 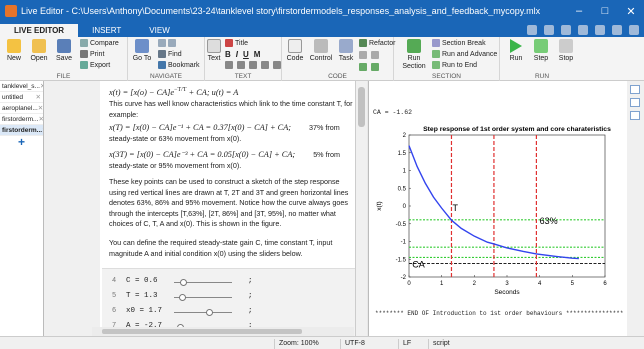 I want to click on indent-icon, so click(x=375, y=55).